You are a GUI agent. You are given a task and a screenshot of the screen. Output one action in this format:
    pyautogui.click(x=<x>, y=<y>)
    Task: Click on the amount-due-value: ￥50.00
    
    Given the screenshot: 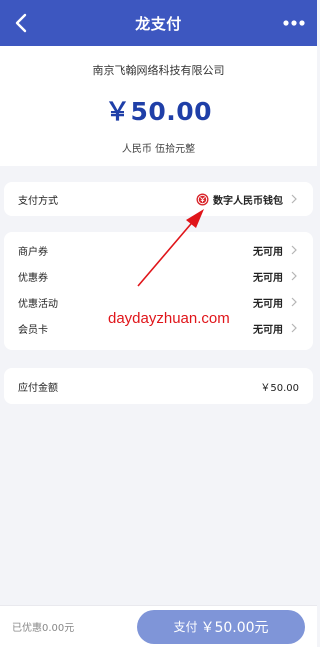 What is the action you would take?
    pyautogui.click(x=279, y=388)
    